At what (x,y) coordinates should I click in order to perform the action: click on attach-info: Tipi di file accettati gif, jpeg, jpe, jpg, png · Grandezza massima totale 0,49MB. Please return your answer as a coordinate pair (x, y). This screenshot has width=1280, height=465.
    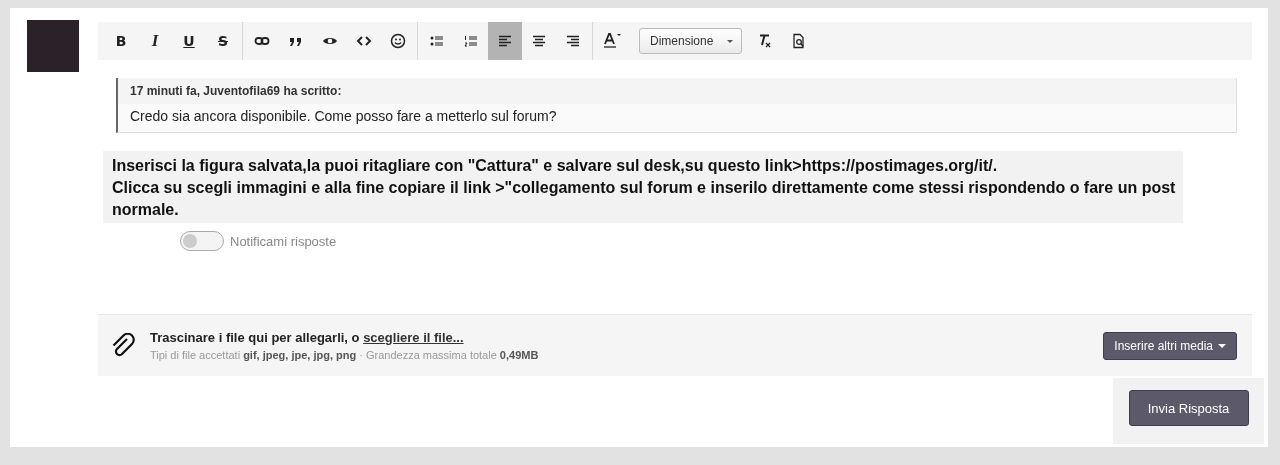
    Looking at the image, I should click on (345, 355).